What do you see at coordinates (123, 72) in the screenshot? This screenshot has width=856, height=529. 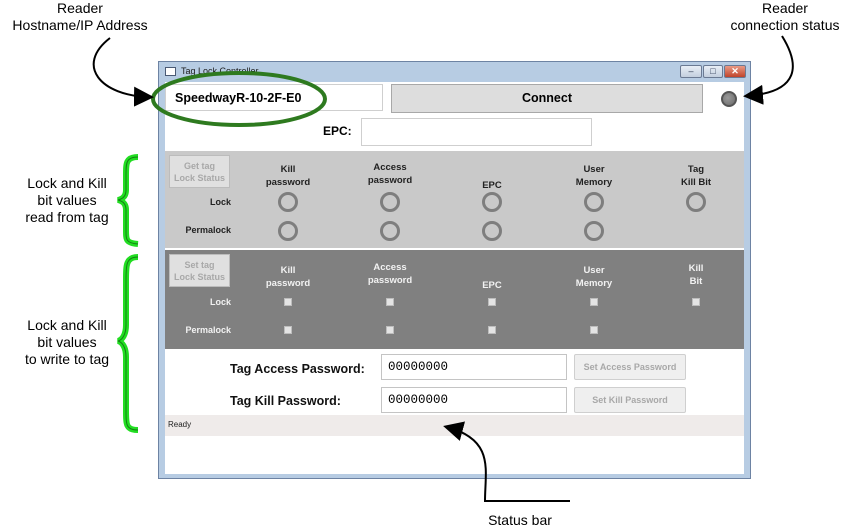 I see `hostname-arrow` at bounding box center [123, 72].